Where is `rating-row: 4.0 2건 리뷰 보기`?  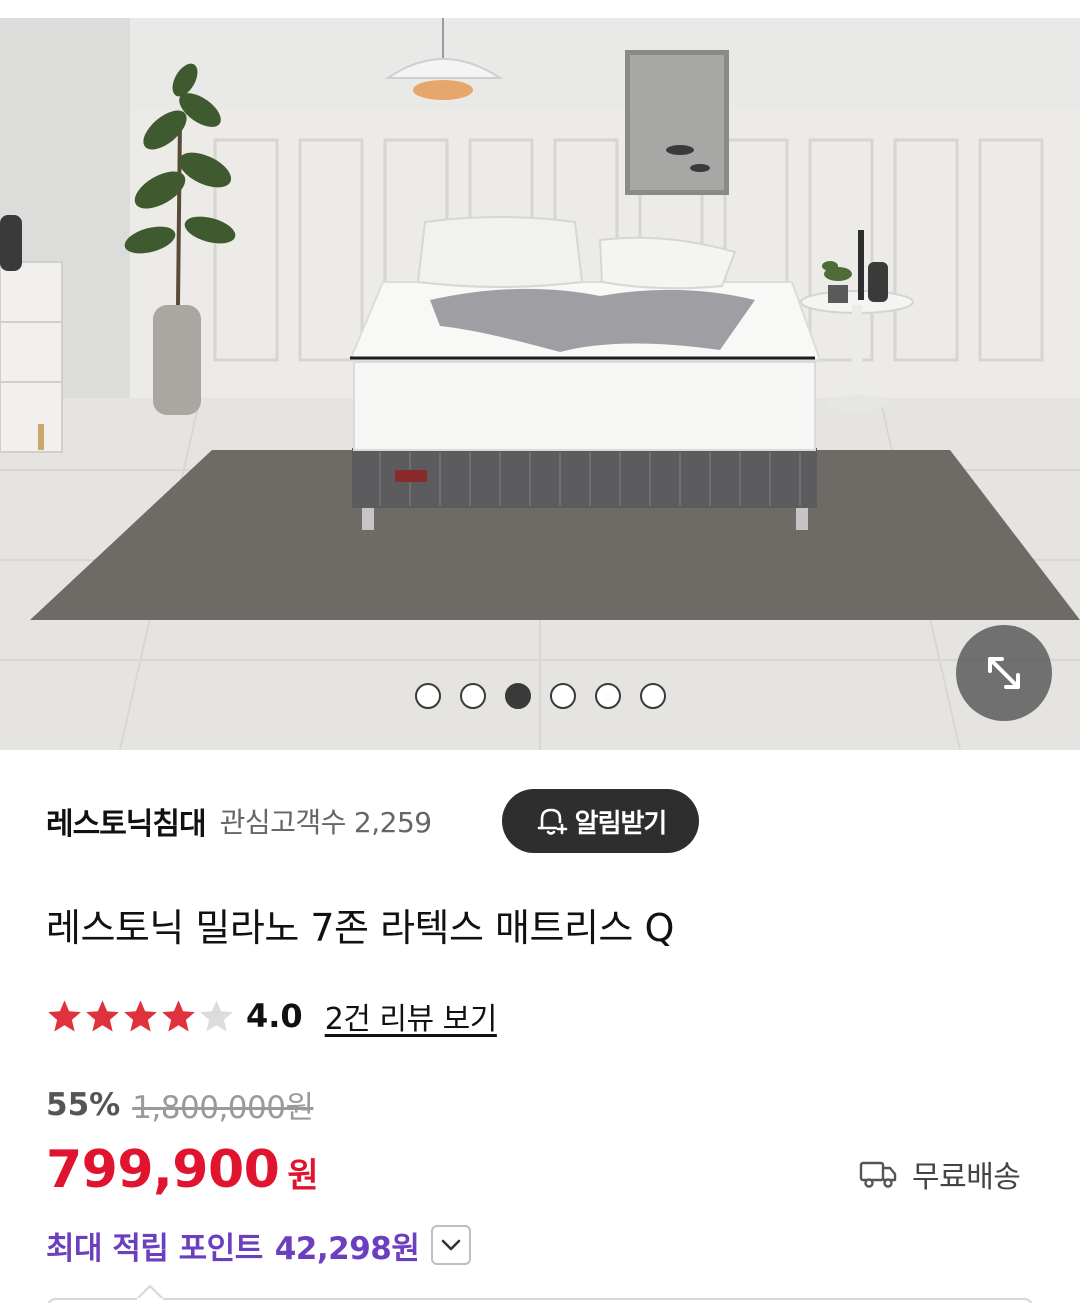
rating-row: 4.0 2건 리뷰 보기 is located at coordinates (271, 1016).